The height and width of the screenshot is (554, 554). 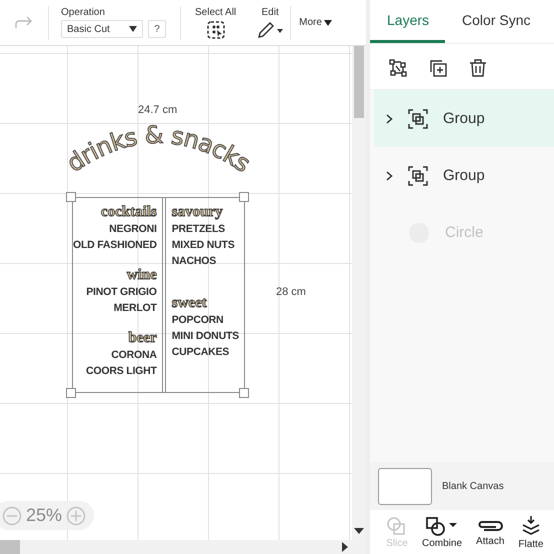 I want to click on flatten-icon, so click(x=530, y=525).